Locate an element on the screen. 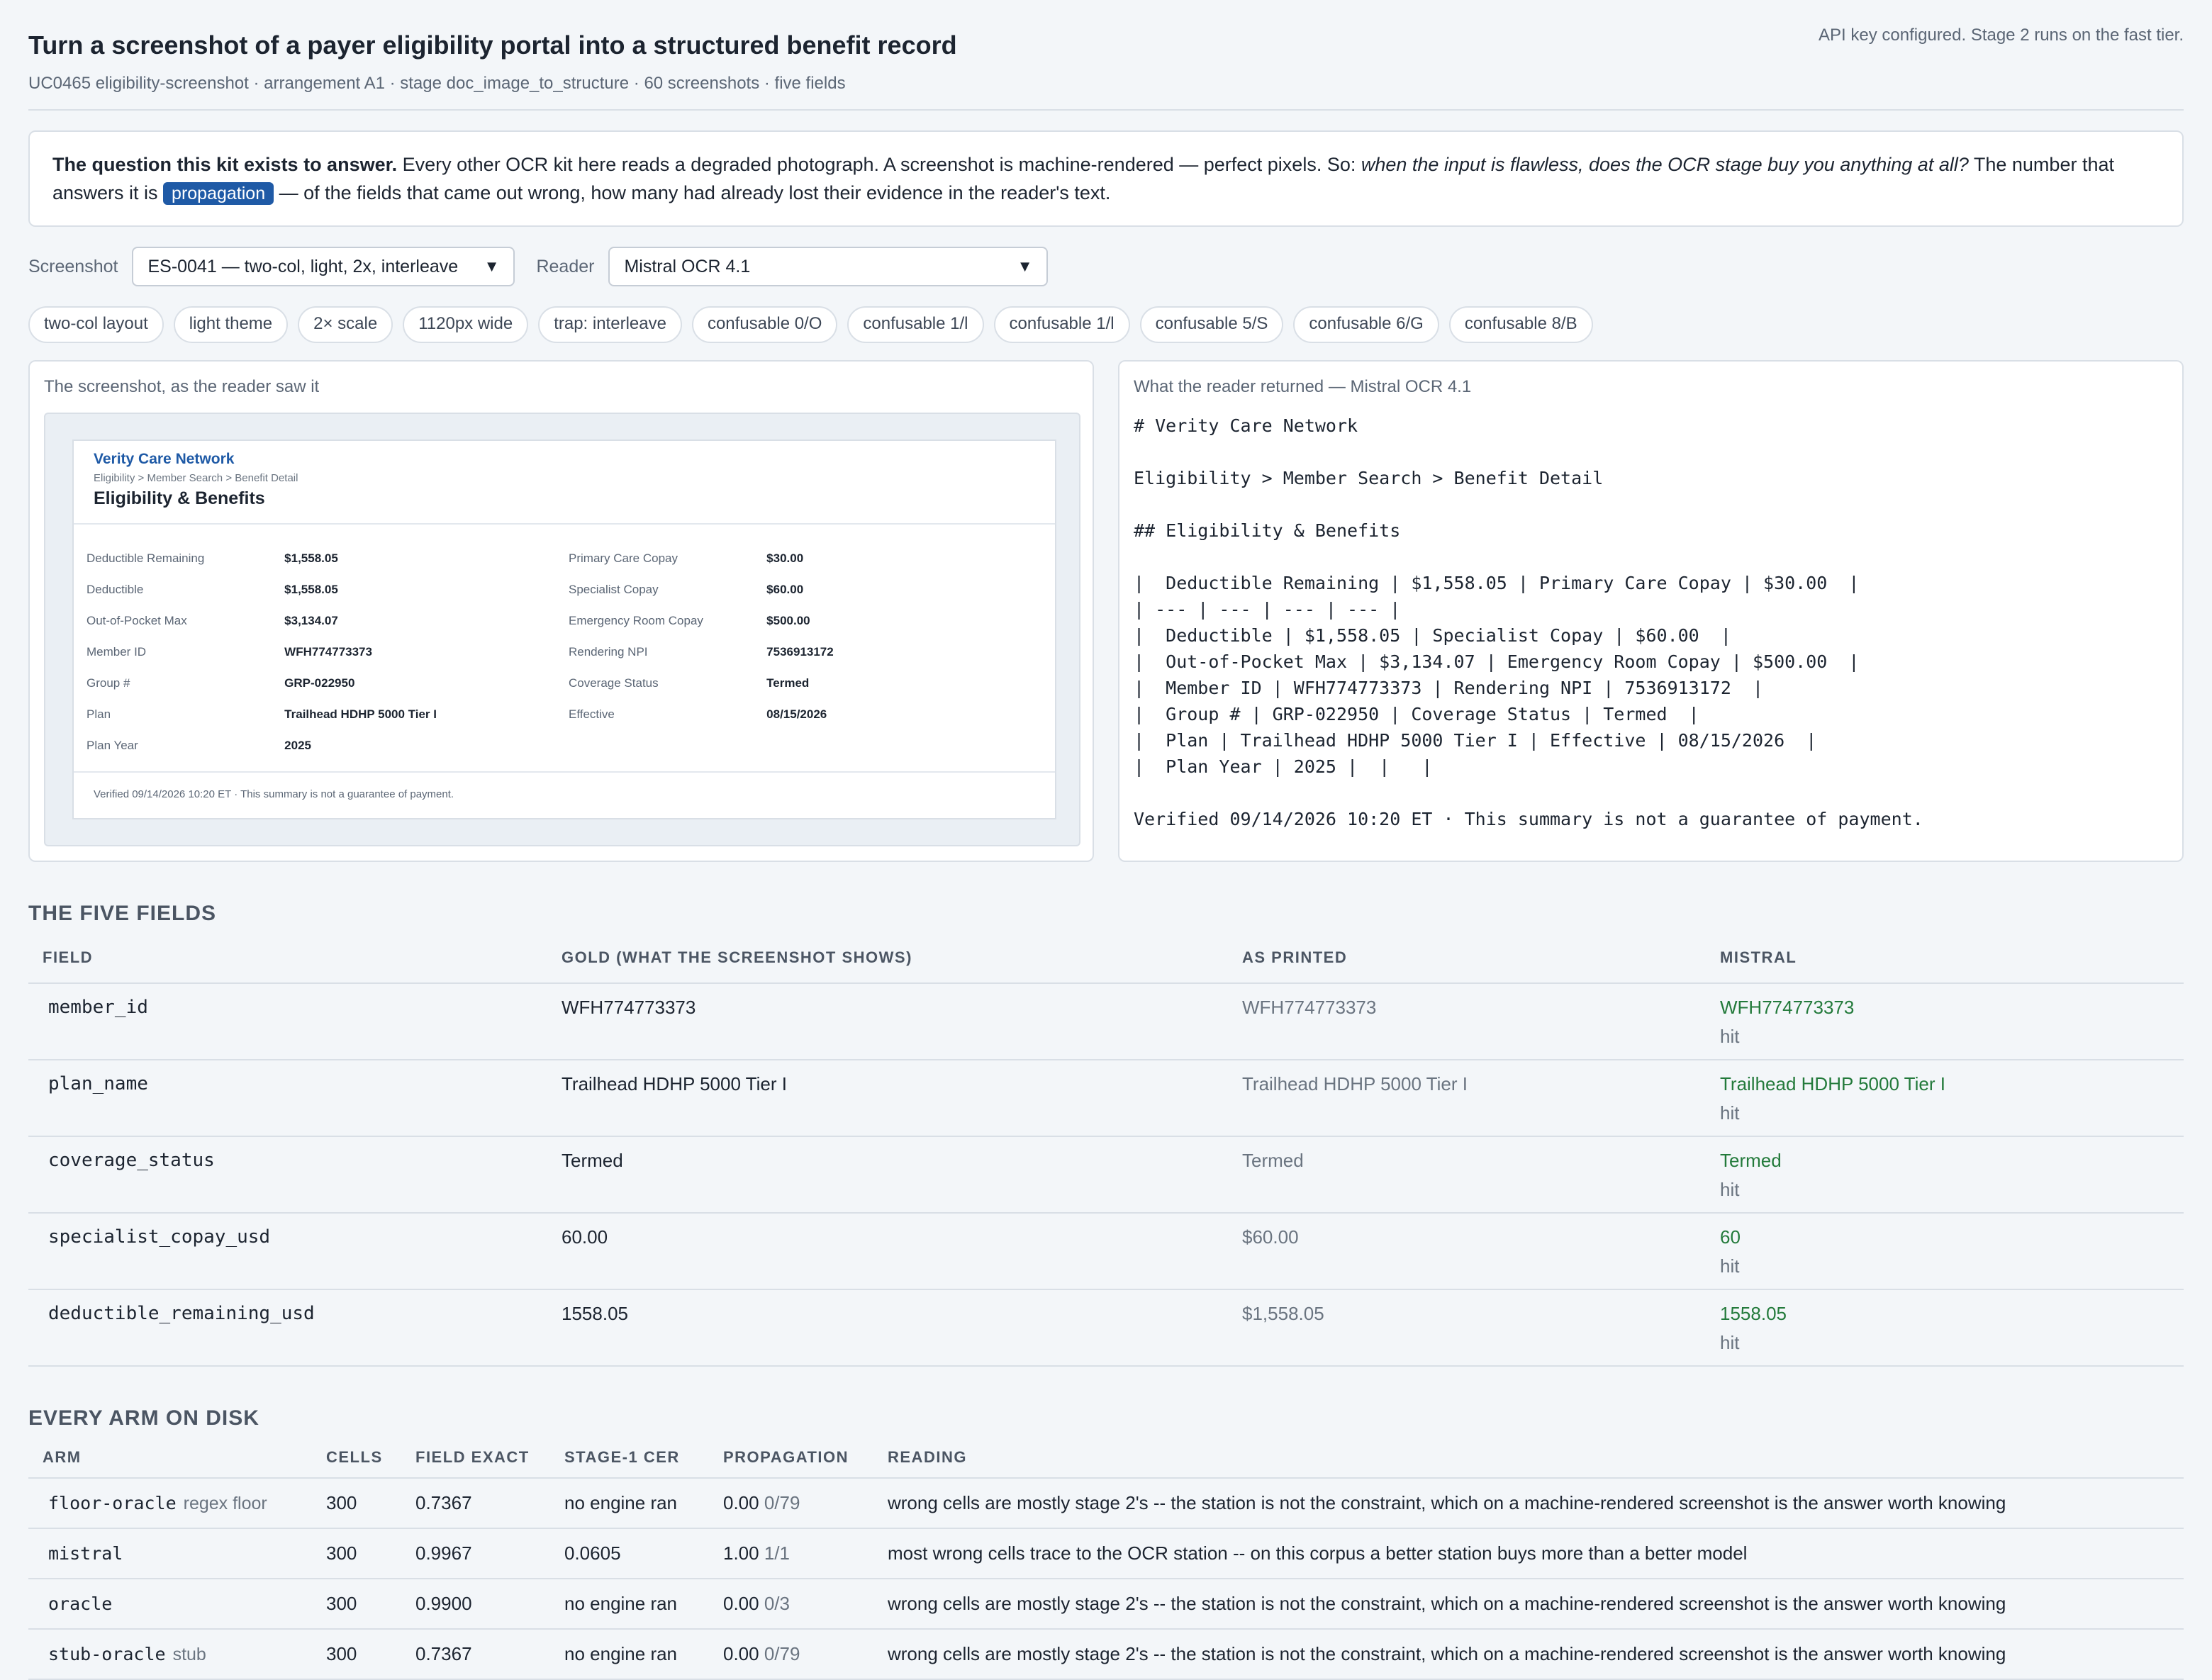 The width and height of the screenshot is (2212, 1680). portal-label: Rendering NPI is located at coordinates (609, 652).